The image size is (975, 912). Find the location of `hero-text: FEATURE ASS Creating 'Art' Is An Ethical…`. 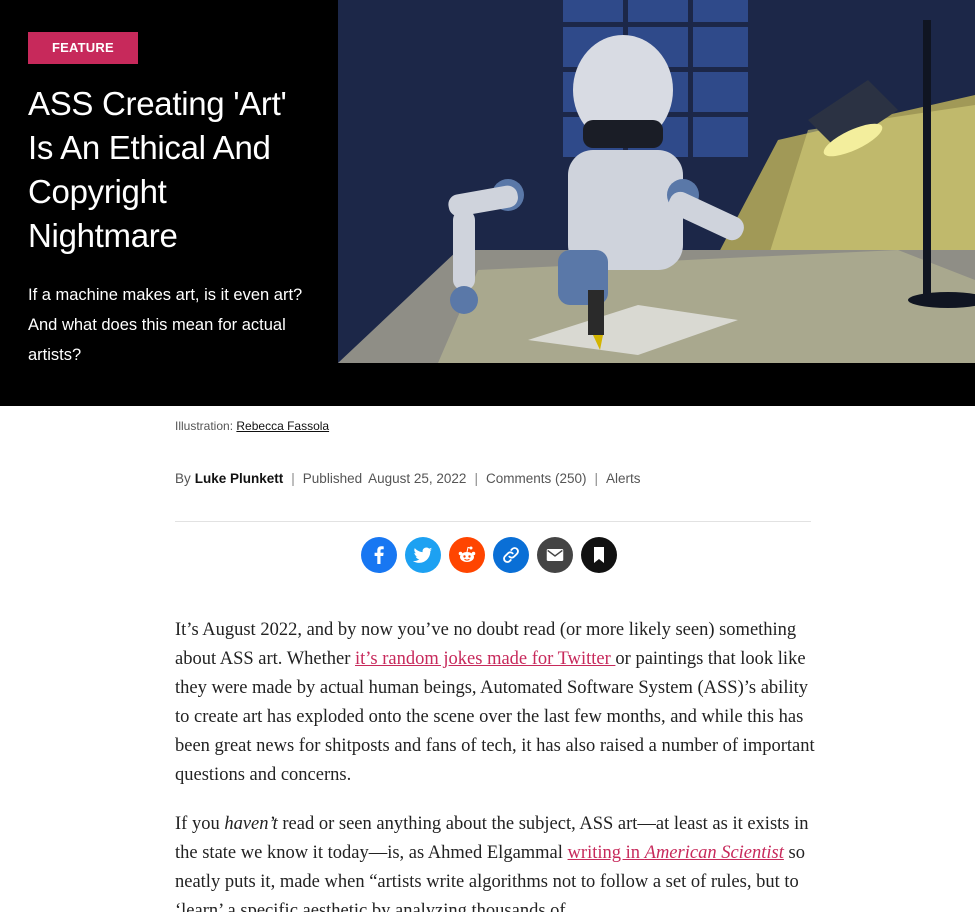

hero-text: FEATURE ASS Creating 'Art' Is An Ethical… is located at coordinates (173, 201).